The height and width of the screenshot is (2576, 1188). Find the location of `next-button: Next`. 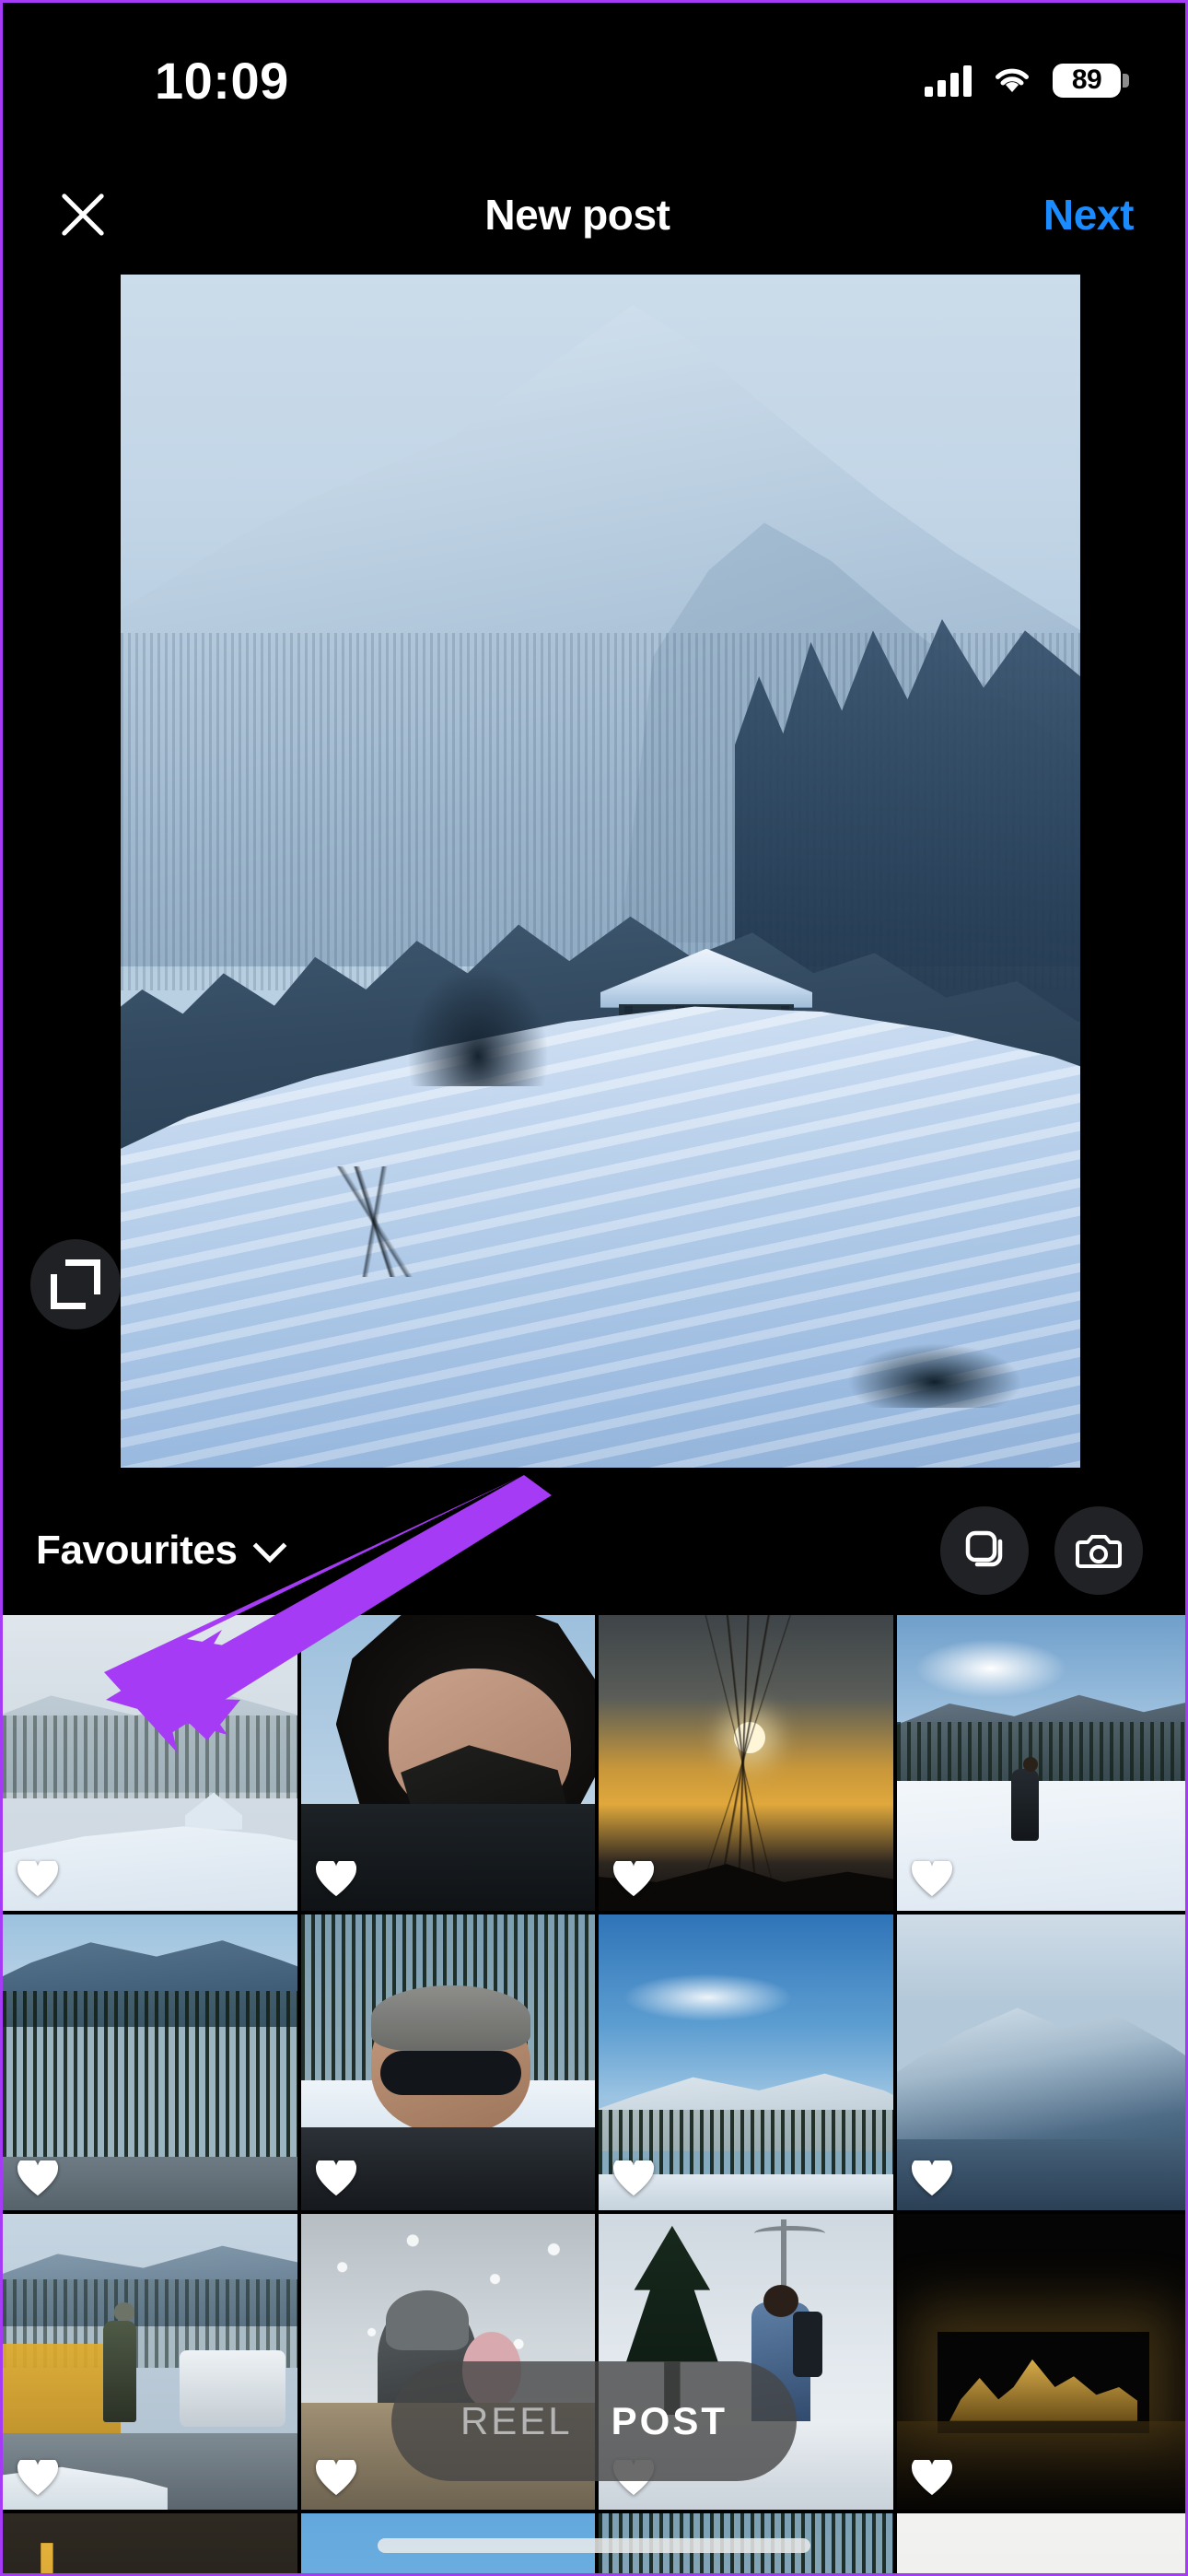

next-button: Next is located at coordinates (1089, 215).